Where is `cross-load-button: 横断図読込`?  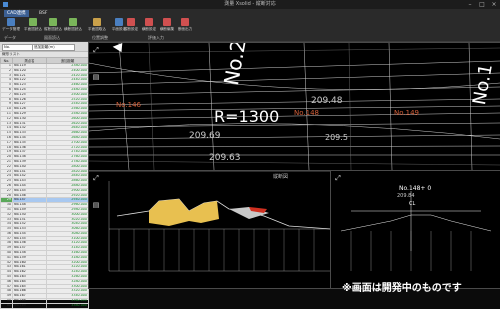
cross-load-button: 横断図読込 is located at coordinates (73, 26).